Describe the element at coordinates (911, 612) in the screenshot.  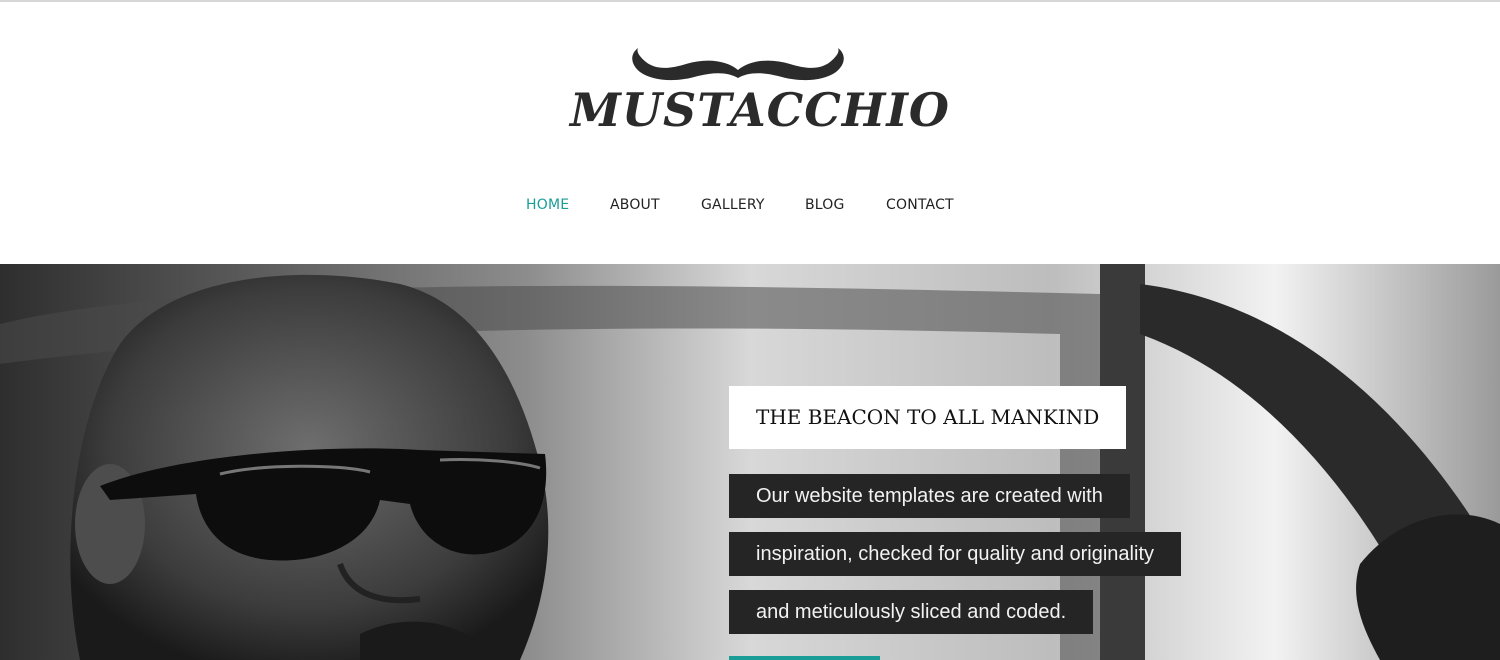
I see `hero-caption-line-3: and meticulously sliced and coded.` at that location.